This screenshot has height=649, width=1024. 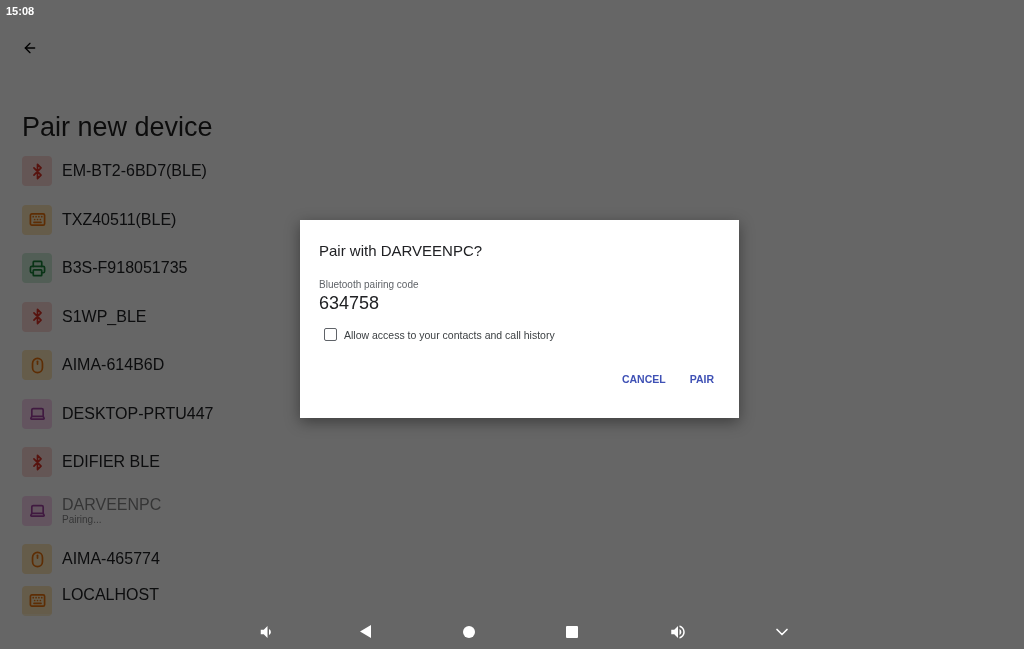 I want to click on recents-icon, so click(x=572, y=631).